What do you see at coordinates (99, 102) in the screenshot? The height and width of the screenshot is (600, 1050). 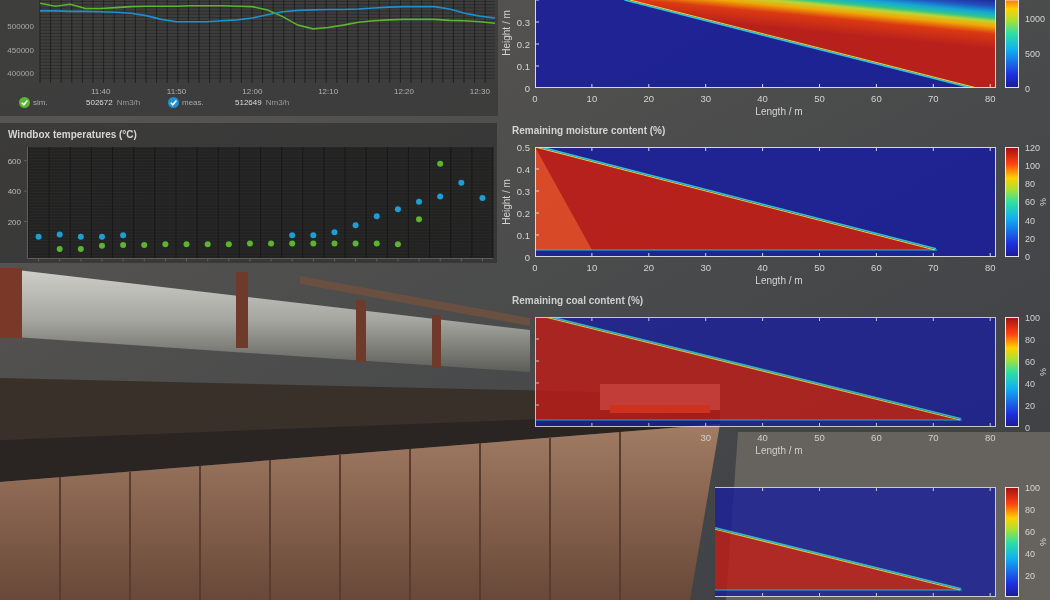 I see `legend-value: 502672` at bounding box center [99, 102].